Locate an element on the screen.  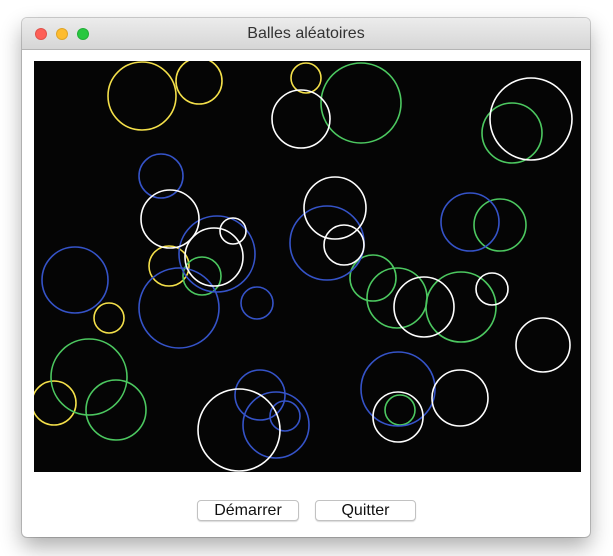
start-button: Démarrer is located at coordinates (248, 510).